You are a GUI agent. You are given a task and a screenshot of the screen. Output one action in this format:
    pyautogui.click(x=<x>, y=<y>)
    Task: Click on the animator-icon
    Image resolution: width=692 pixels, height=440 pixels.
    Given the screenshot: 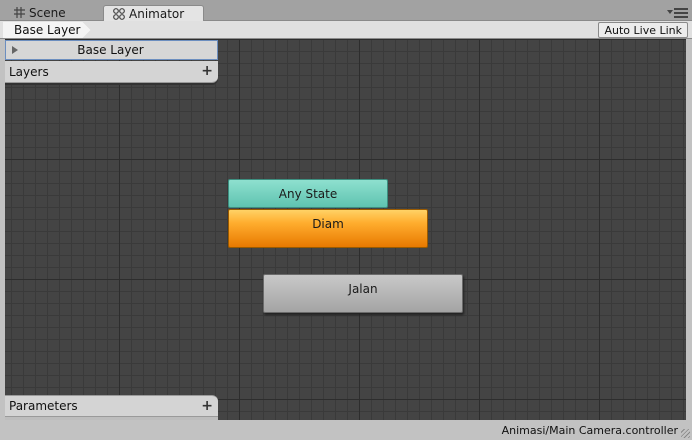 What is the action you would take?
    pyautogui.click(x=119, y=14)
    